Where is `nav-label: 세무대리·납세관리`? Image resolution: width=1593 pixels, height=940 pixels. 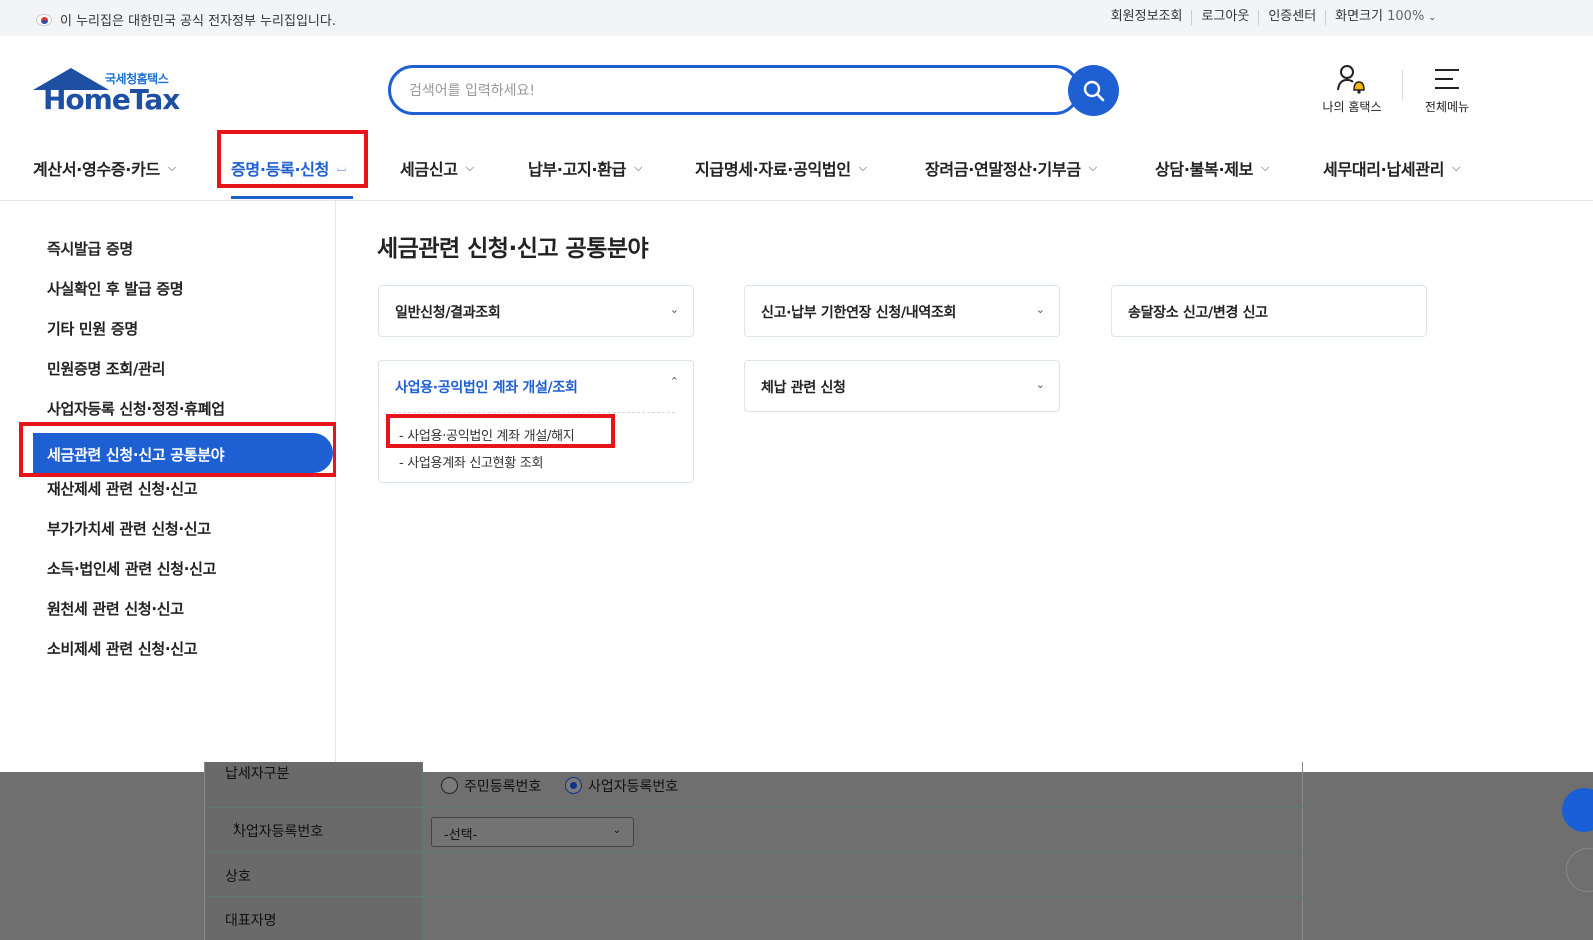
nav-label: 세무대리·납세관리 is located at coordinates (1384, 169).